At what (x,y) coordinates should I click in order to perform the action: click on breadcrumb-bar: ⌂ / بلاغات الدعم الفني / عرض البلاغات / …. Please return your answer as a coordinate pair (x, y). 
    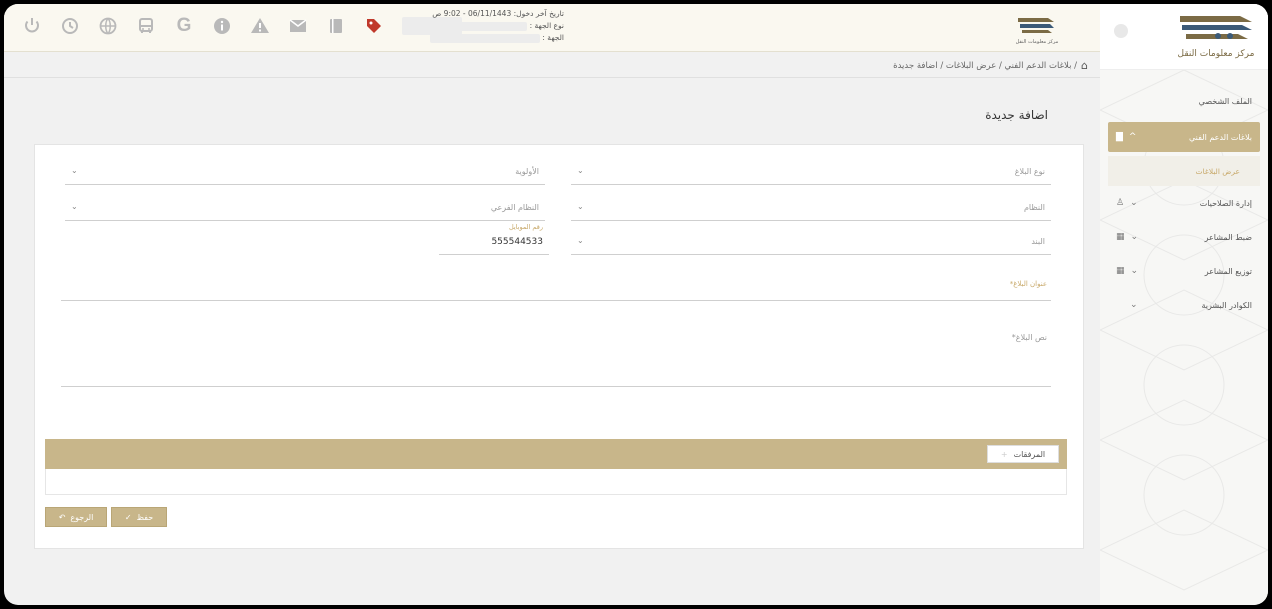
    Looking at the image, I should click on (552, 65).